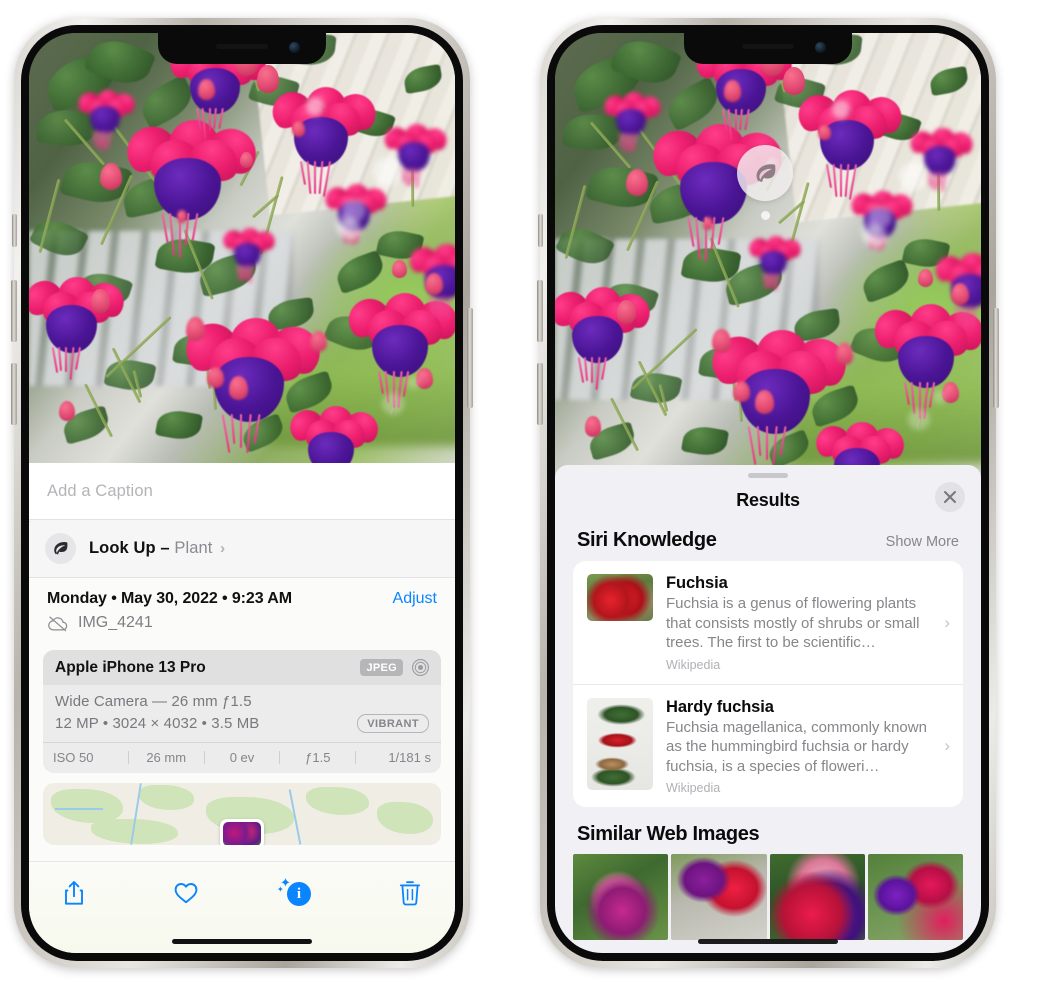  What do you see at coordinates (768, 897) in the screenshot?
I see `similar-web-images-strip` at bounding box center [768, 897].